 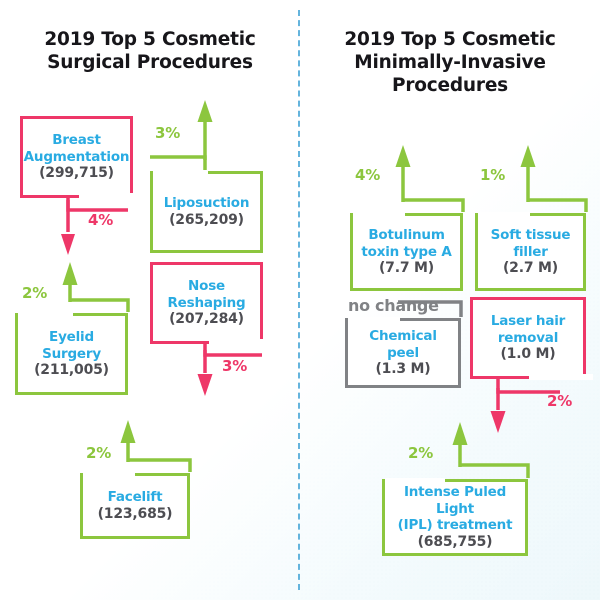 What do you see at coordinates (206, 302) in the screenshot?
I see `procedure-name-line-2: Reshaping` at bounding box center [206, 302].